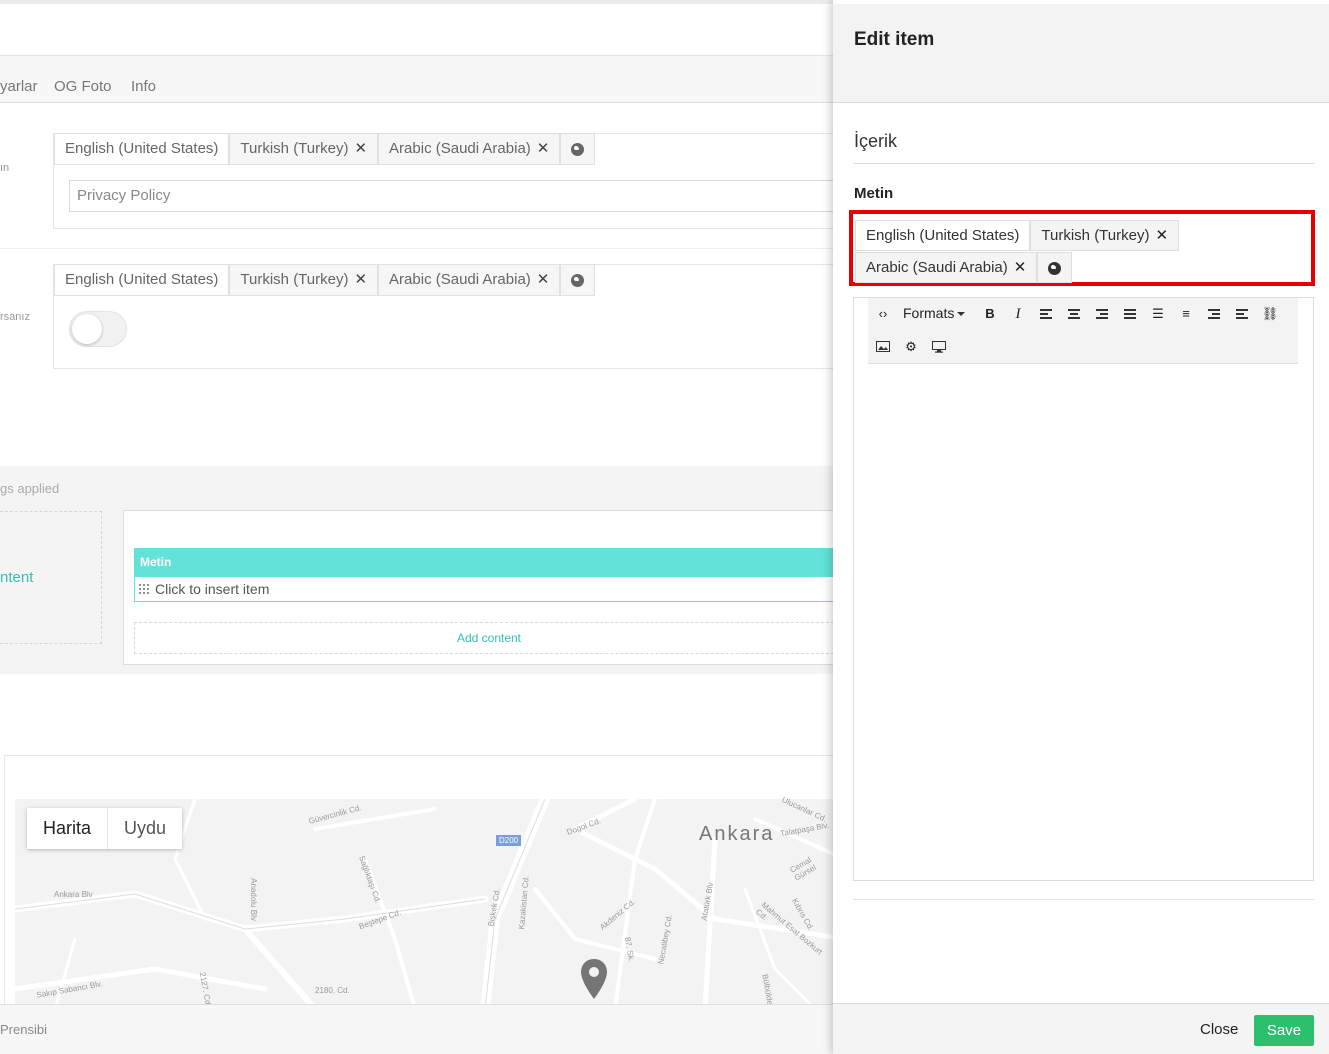 The height and width of the screenshot is (1054, 1329). Describe the element at coordinates (1130, 314) in the screenshot. I see `align-justify-icon` at that location.